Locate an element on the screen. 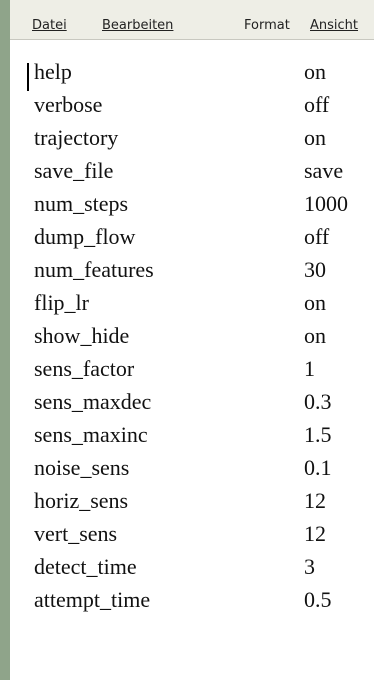  setting-key: noise_sens is located at coordinates (82, 467).